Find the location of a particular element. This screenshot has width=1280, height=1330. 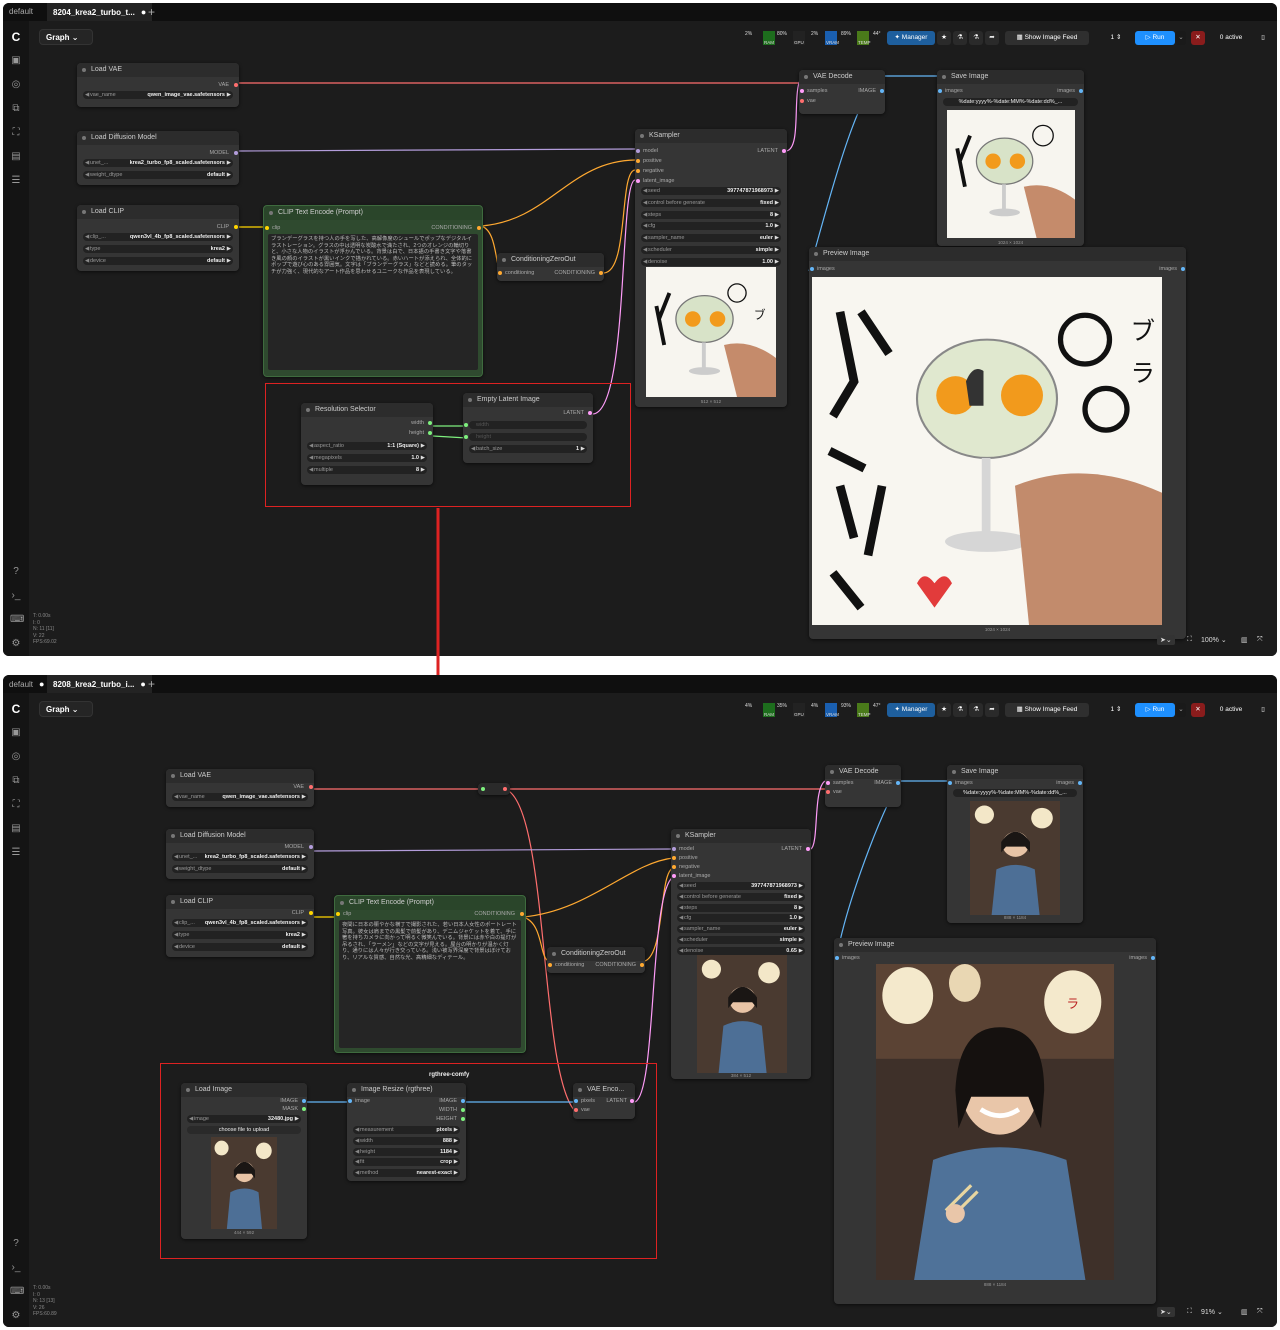

node-vae-decode: VAE Decode samples vae IMAGE is located at coordinates (863, 786).